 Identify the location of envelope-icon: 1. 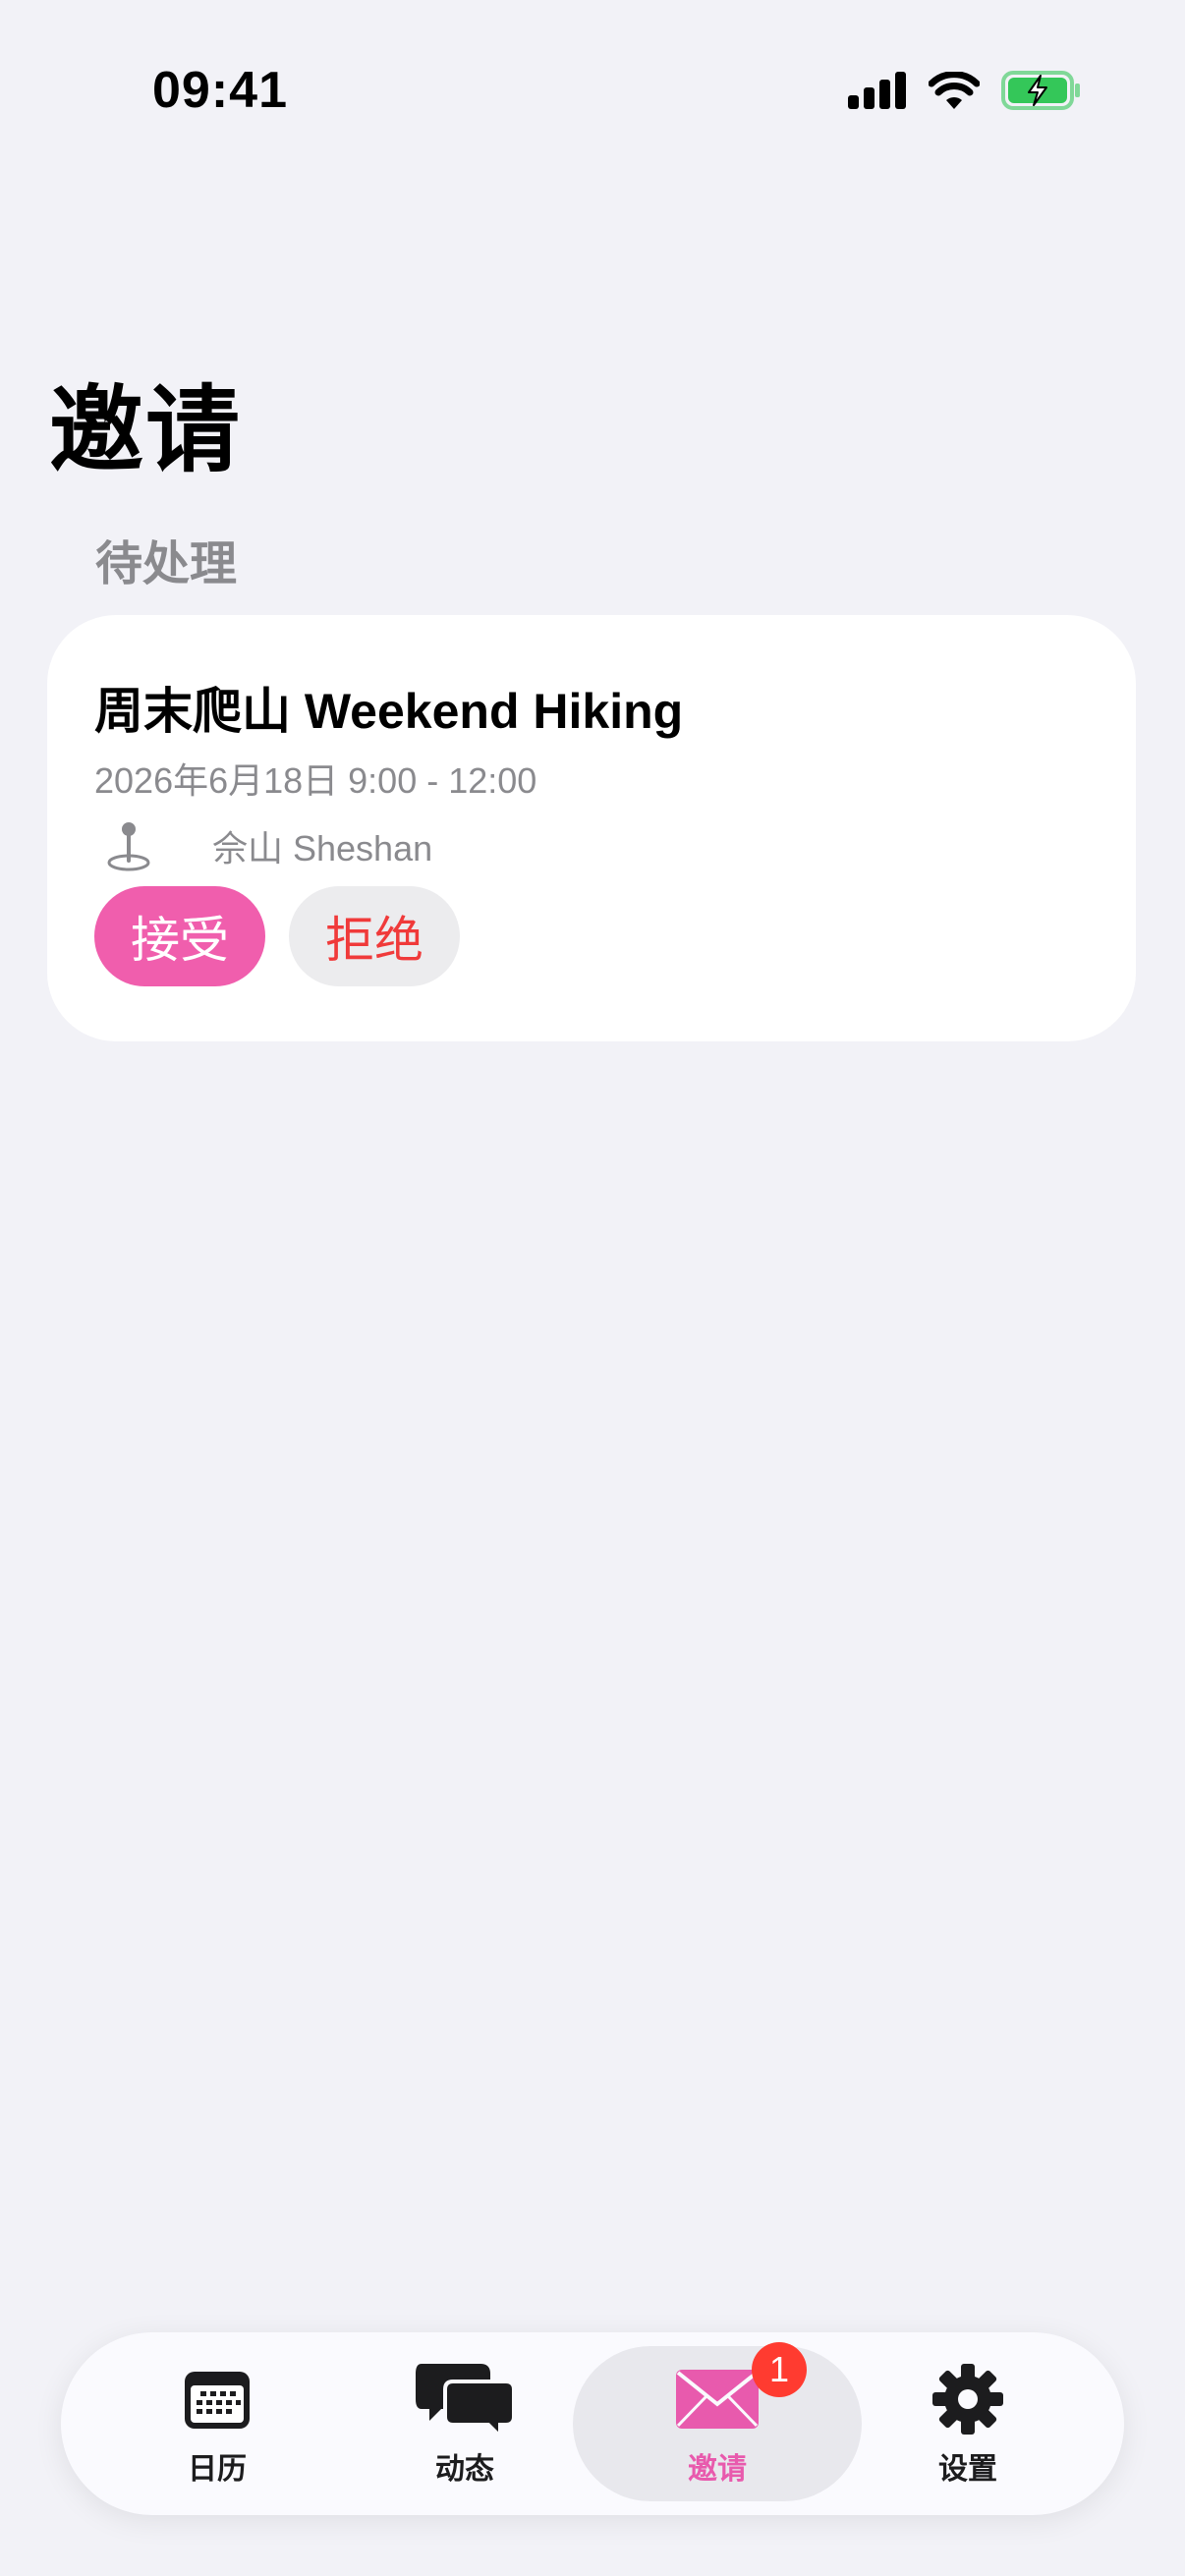
(741, 2390).